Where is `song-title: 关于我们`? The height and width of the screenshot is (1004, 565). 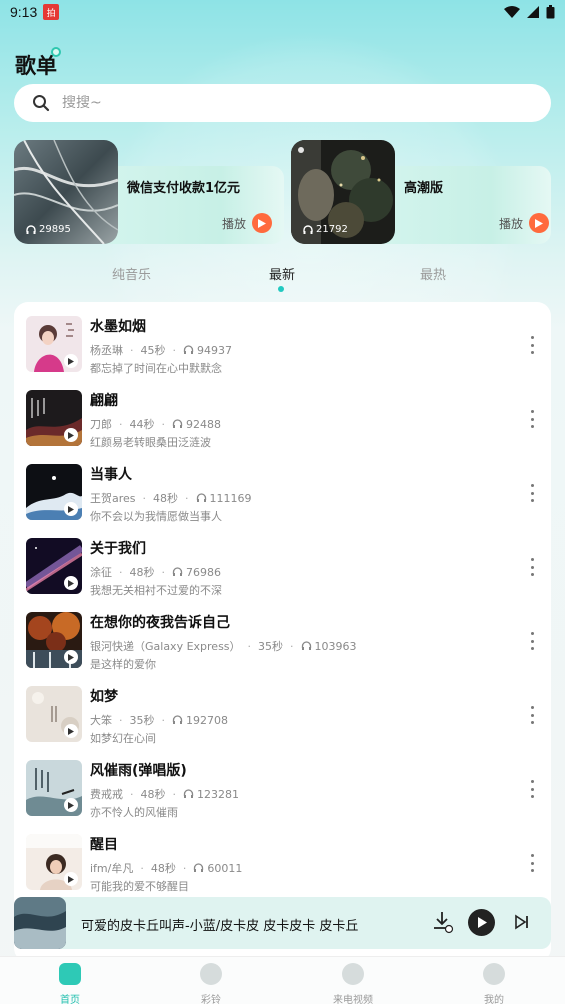 song-title: 关于我们 is located at coordinates (118, 549).